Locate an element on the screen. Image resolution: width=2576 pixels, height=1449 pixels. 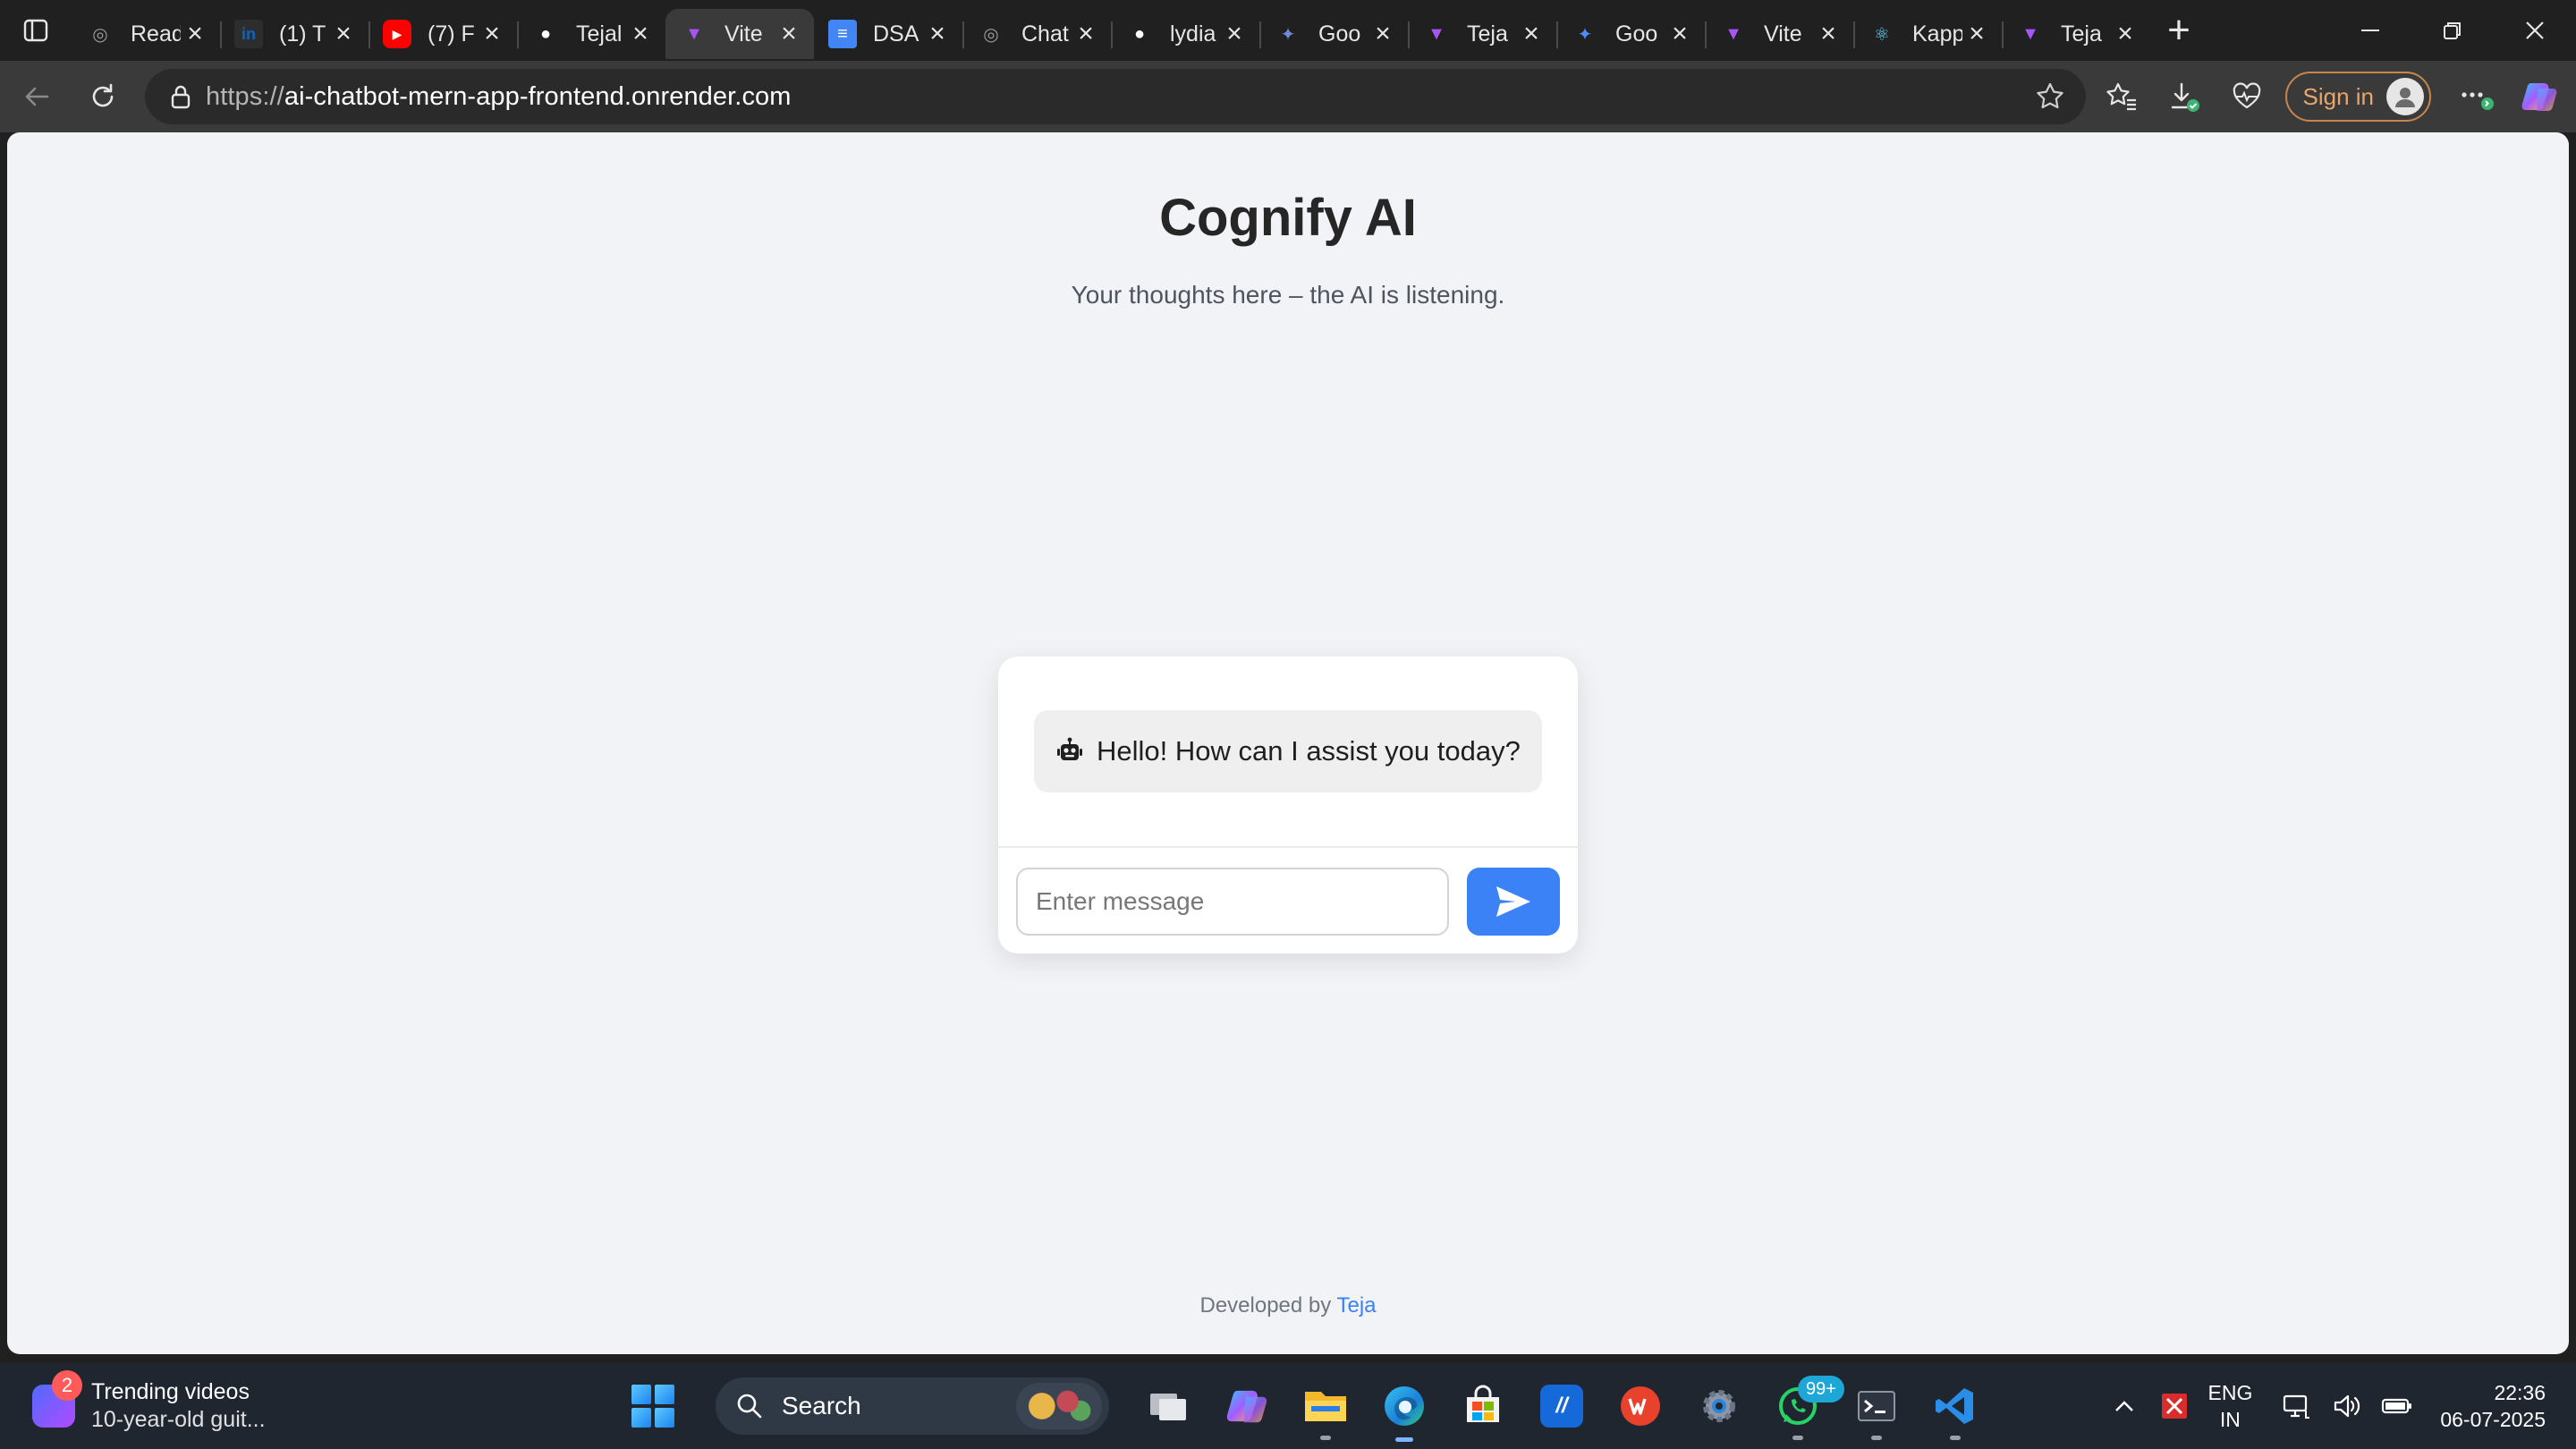
robot-icon is located at coordinates (1070, 751).